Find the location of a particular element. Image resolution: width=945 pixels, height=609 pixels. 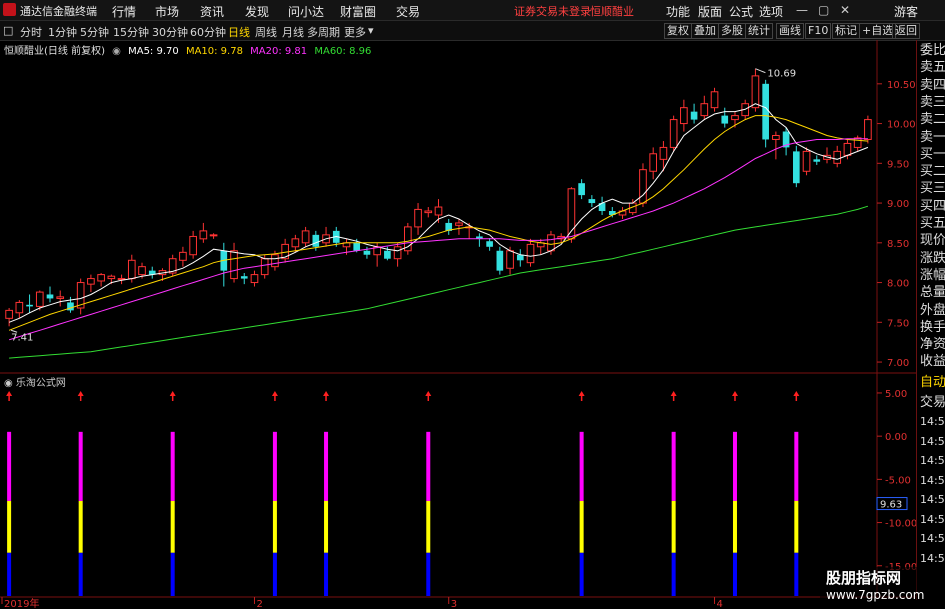

indicator-current-value: 9.63 is located at coordinates (891, 505).